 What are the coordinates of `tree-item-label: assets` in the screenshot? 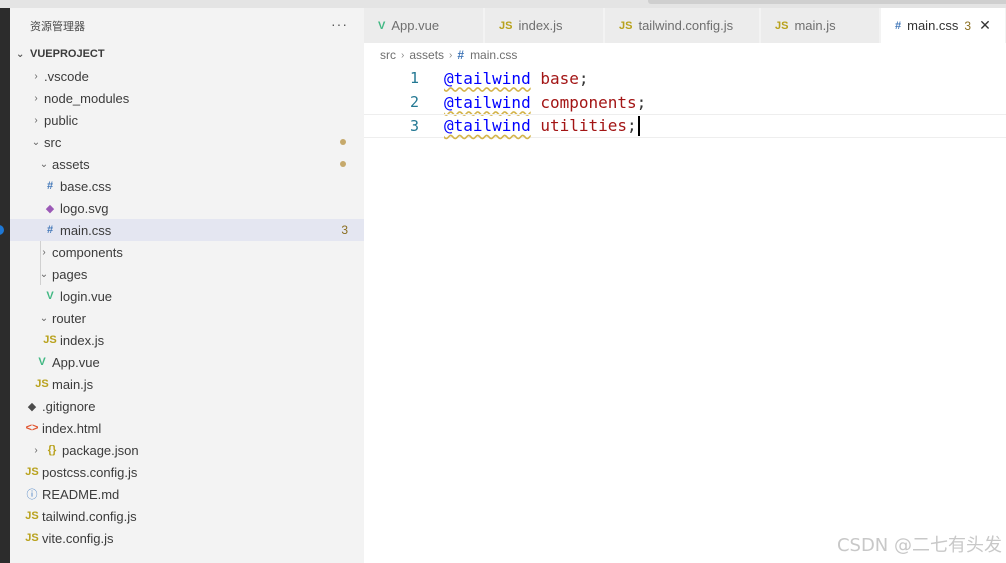 It's located at (71, 164).